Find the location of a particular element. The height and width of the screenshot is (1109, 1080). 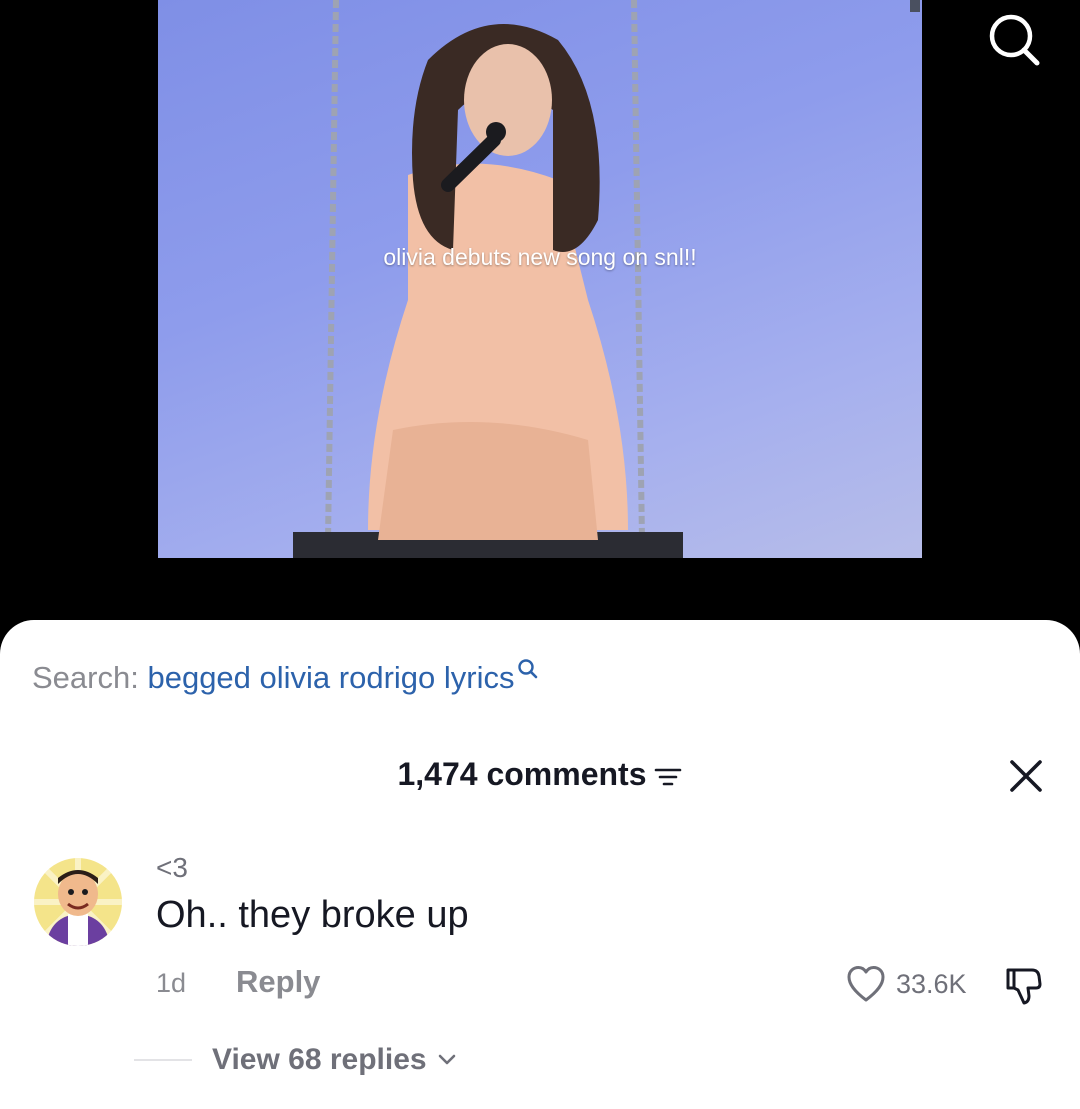

search-prefix: Search: is located at coordinates (85, 677).